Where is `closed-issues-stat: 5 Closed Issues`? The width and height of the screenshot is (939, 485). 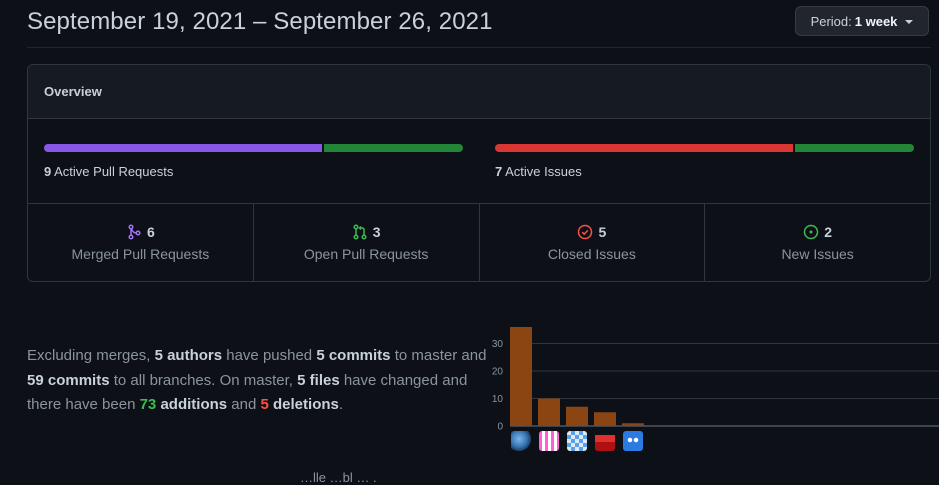 closed-issues-stat: 5 Closed Issues is located at coordinates (593, 242).